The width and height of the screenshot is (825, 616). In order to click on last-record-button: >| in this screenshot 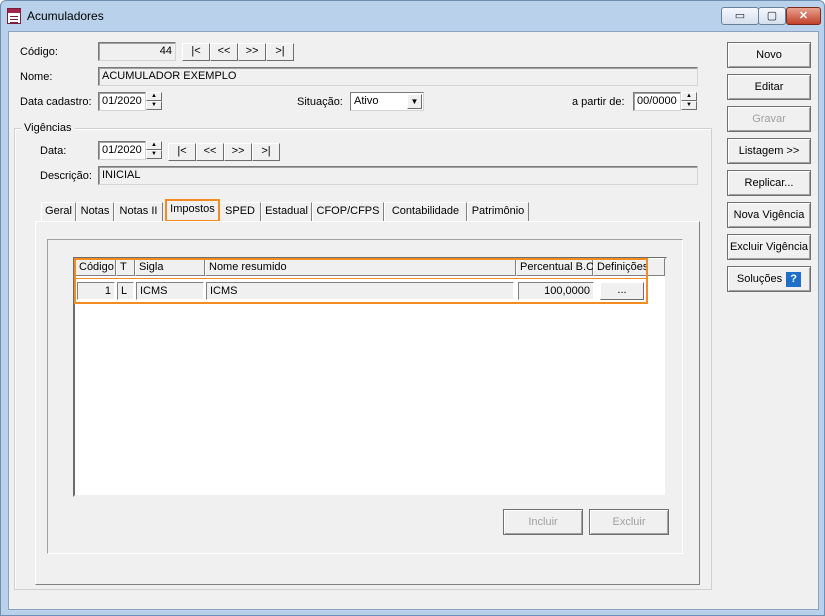, I will do `click(280, 52)`.